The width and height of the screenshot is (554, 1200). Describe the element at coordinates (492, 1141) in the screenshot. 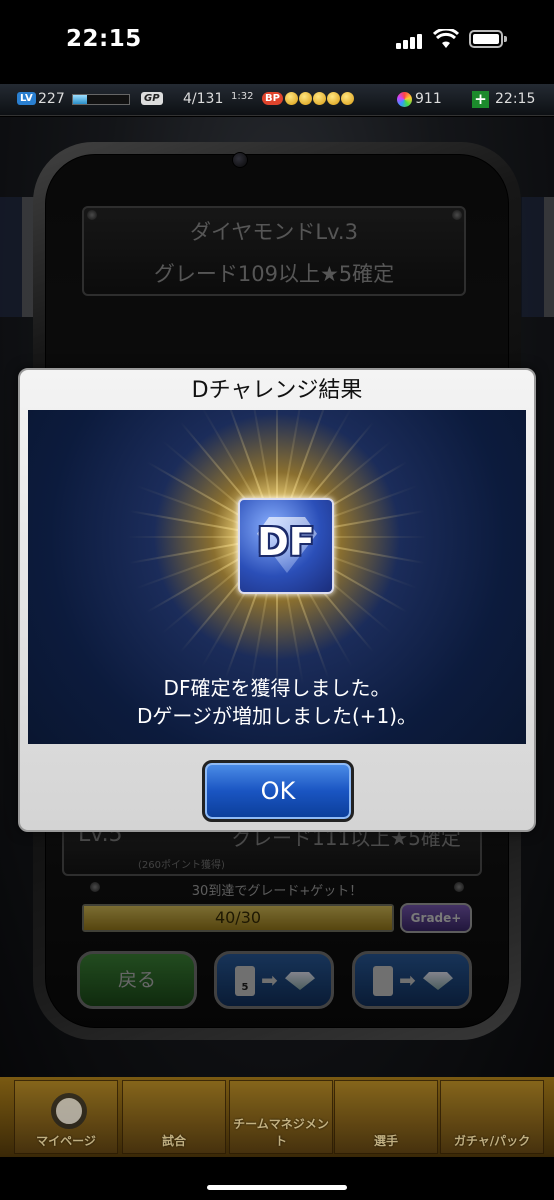

I see `nav-label: ガチャ/パック` at that location.